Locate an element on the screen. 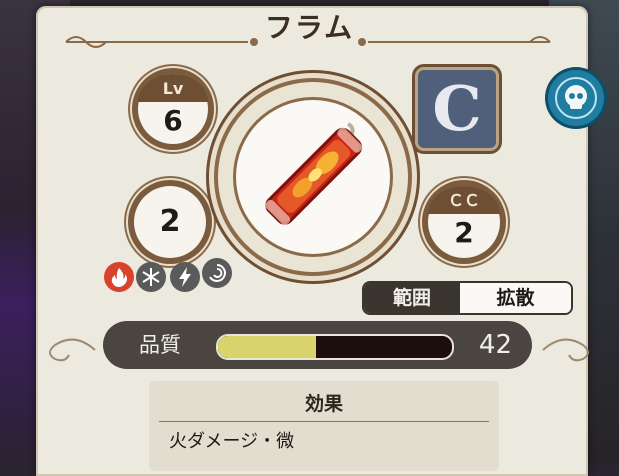 Image resolution: width=619 pixels, height=476 pixels. lightning-icon is located at coordinates (185, 277).